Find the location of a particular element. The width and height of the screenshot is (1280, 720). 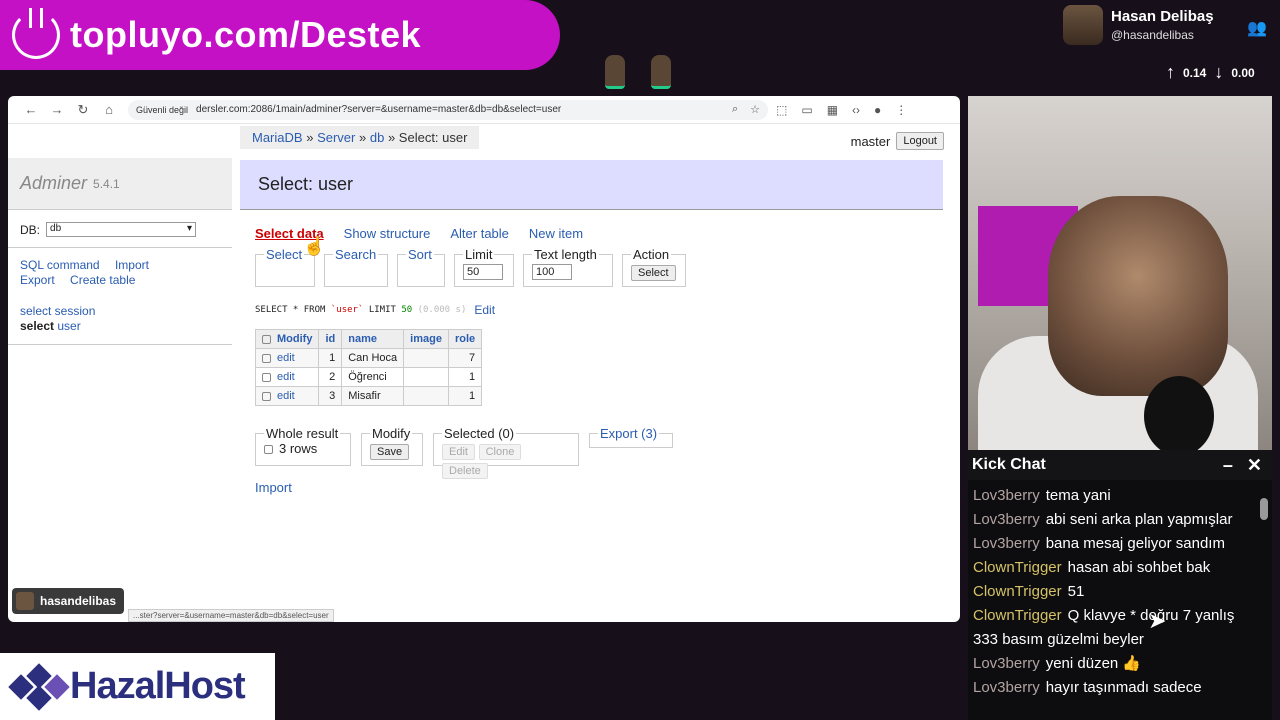

sidepanel-icon: ▭ is located at coordinates (806, 110).